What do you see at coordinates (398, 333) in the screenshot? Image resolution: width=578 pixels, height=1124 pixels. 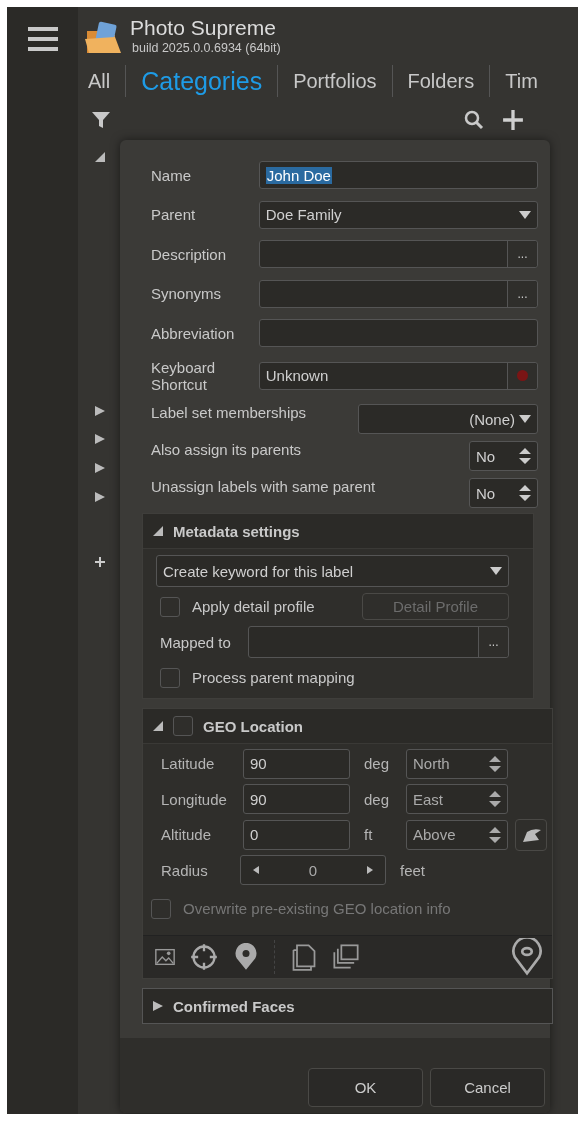 I see `input-field` at bounding box center [398, 333].